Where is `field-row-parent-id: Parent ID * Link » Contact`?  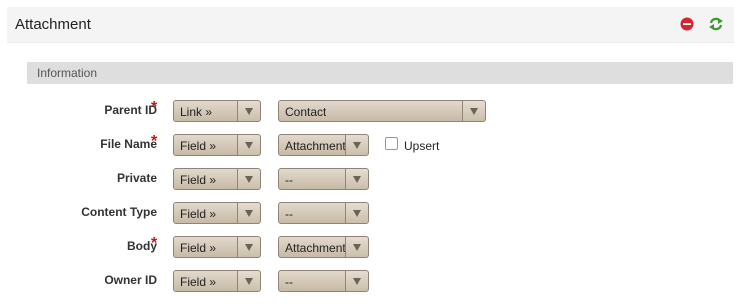
field-row-parent-id: Parent ID * Link » Contact is located at coordinates (370, 110).